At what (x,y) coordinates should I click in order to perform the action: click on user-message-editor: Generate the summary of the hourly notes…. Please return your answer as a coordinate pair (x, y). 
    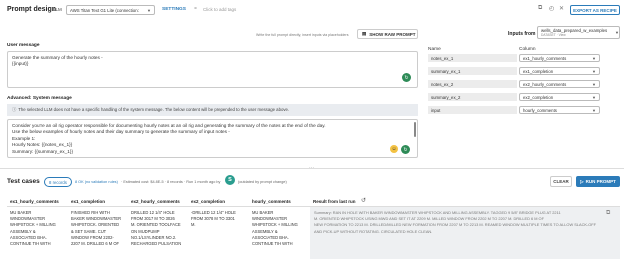
    Looking at the image, I should click on (212, 69).